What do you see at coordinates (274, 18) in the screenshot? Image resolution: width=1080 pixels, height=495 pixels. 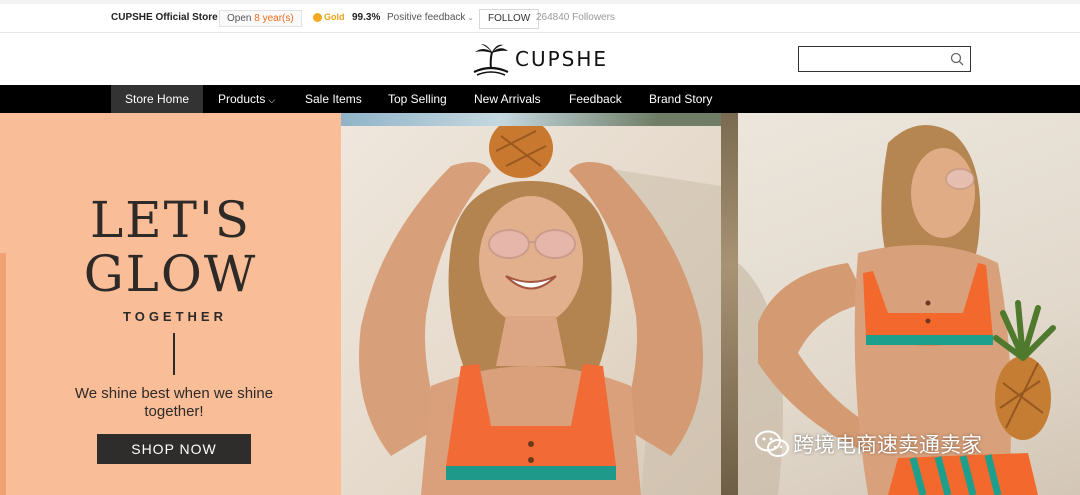 I see `store-age-years: 8 year(s)` at bounding box center [274, 18].